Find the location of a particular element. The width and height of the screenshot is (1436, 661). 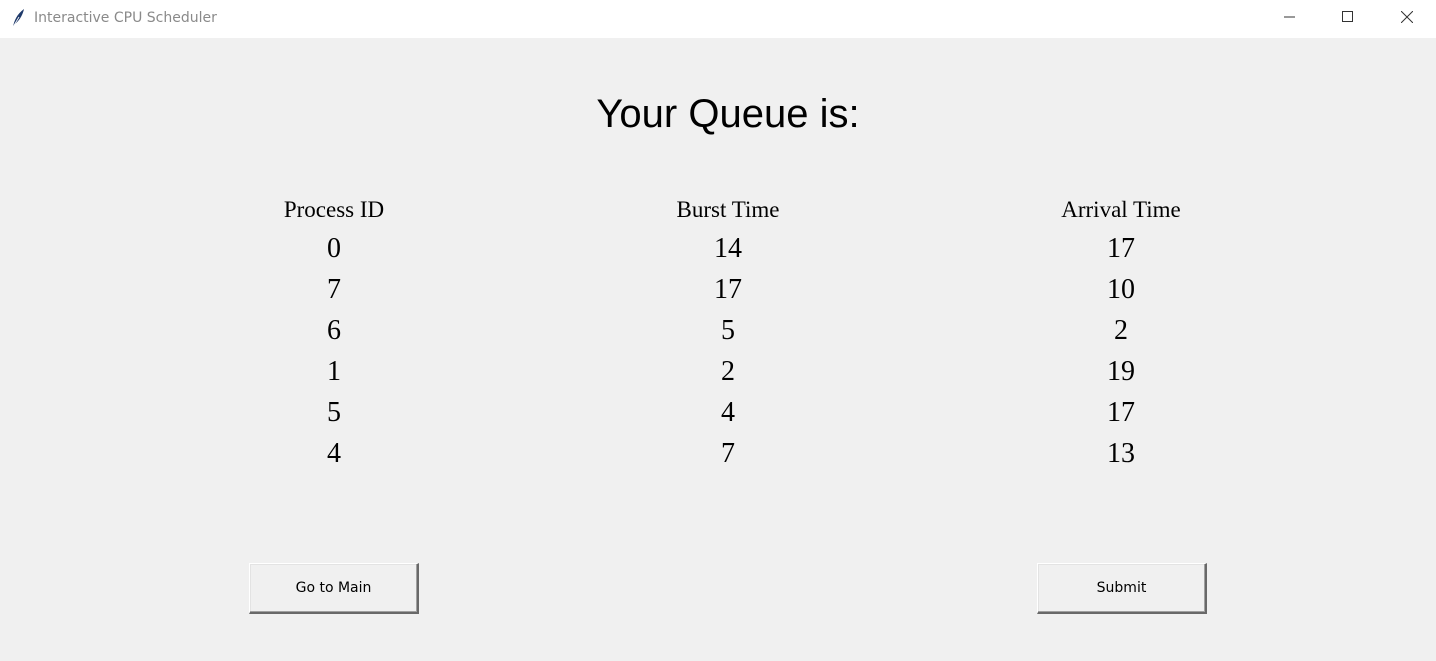

maximize-button is located at coordinates (1348, 19).